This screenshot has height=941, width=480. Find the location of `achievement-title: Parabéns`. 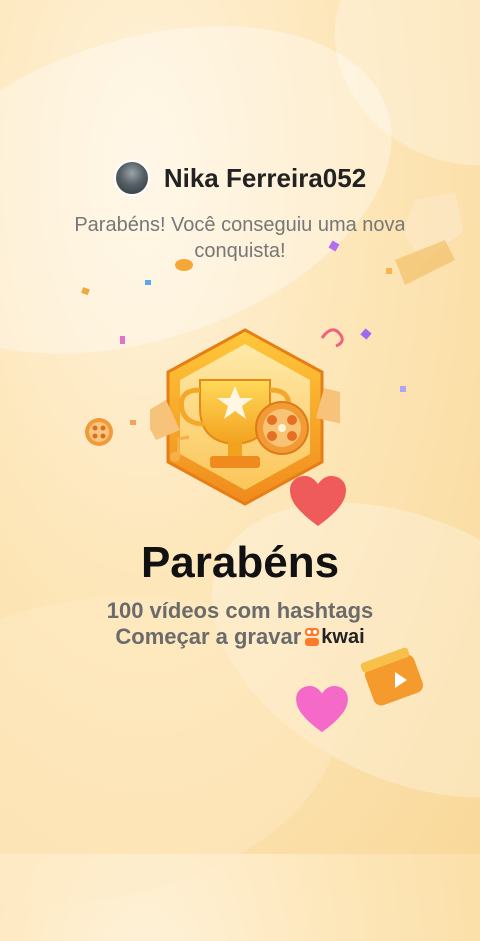

achievement-title: Parabéns is located at coordinates (240, 562).